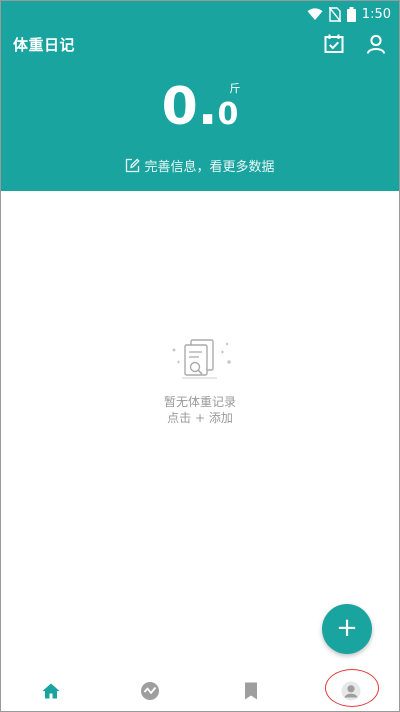 Image resolution: width=400 pixels, height=712 pixels. What do you see at coordinates (200, 410) in the screenshot?
I see `empty-state-text: 暂无体重记录 点击 + 添加` at bounding box center [200, 410].